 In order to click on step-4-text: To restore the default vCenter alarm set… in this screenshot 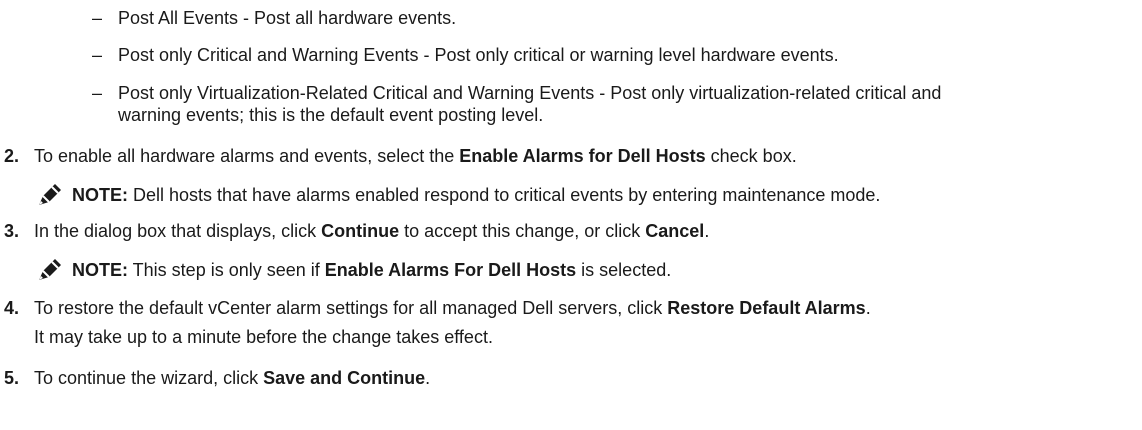, I will do `click(452, 308)`.